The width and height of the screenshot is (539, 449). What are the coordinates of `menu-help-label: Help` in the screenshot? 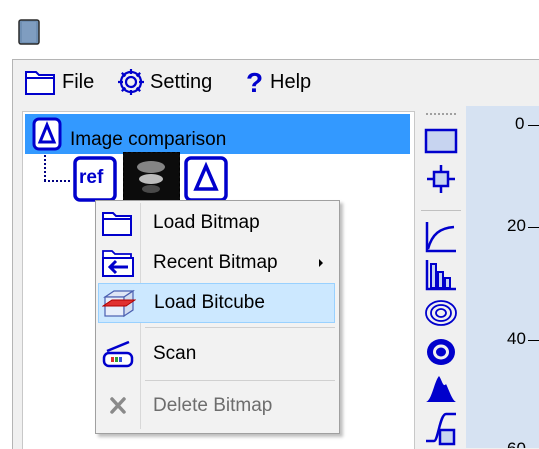 It's located at (291, 81).